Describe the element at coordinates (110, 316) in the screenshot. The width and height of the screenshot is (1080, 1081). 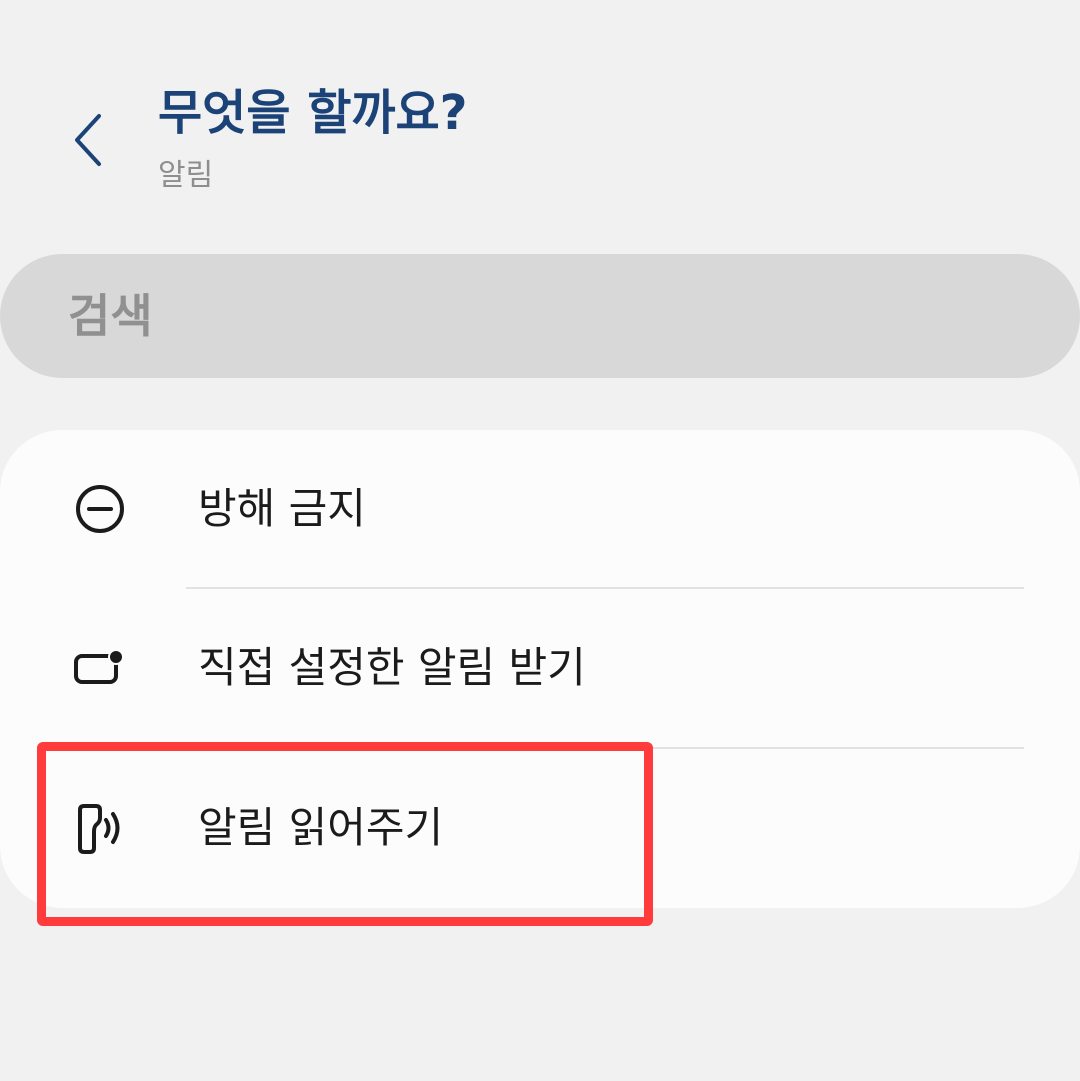
I see `search-placeholder: 검색` at that location.